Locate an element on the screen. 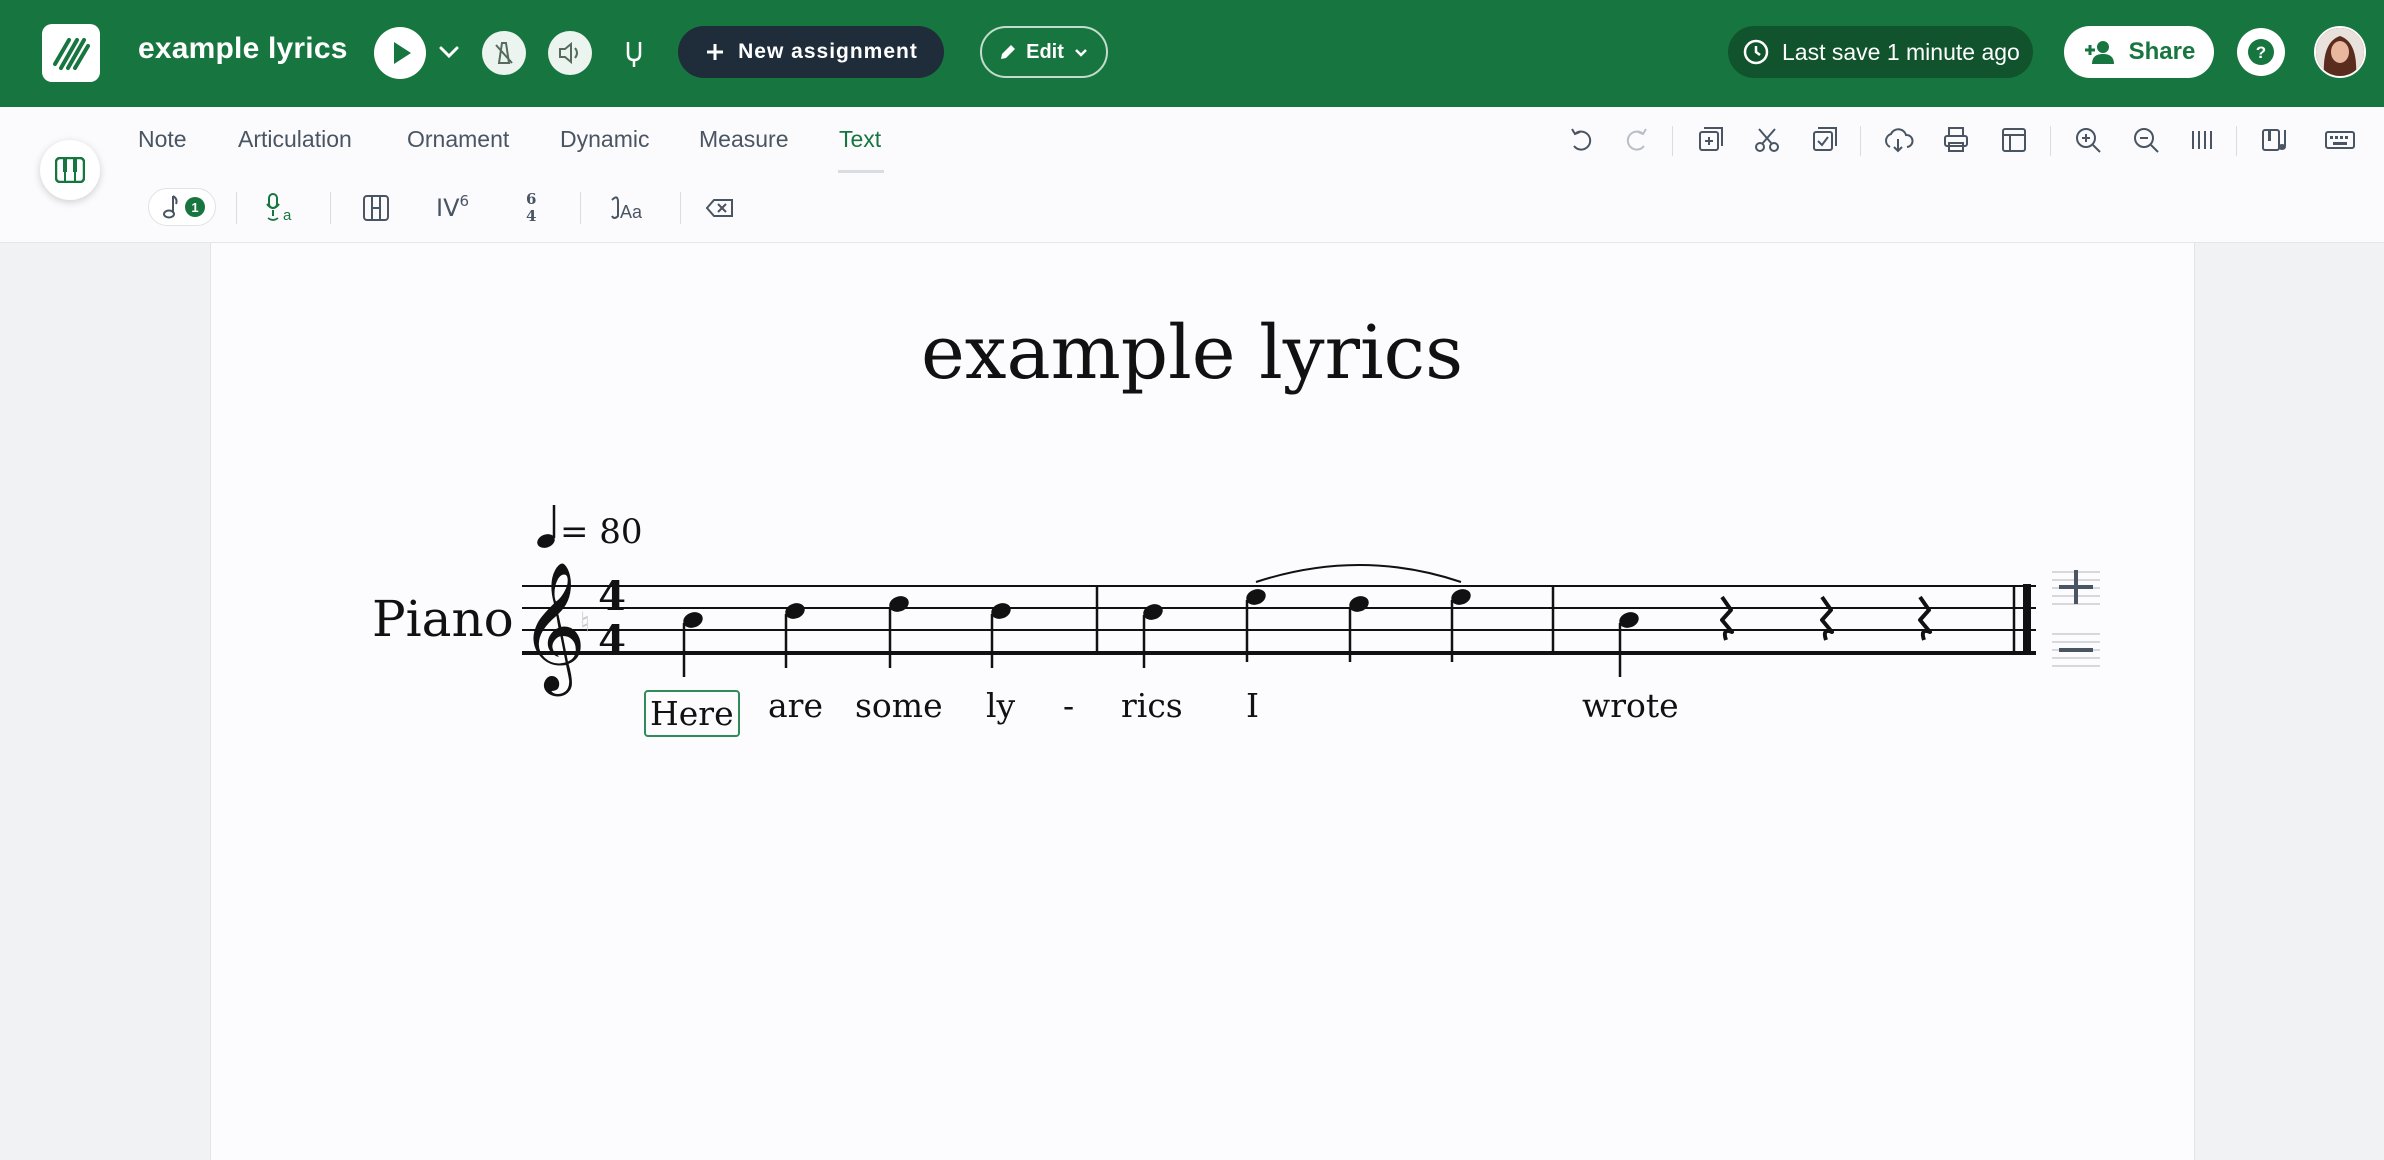 This screenshot has height=1160, width=2384. lyric-syllable: I is located at coordinates (1252, 705).